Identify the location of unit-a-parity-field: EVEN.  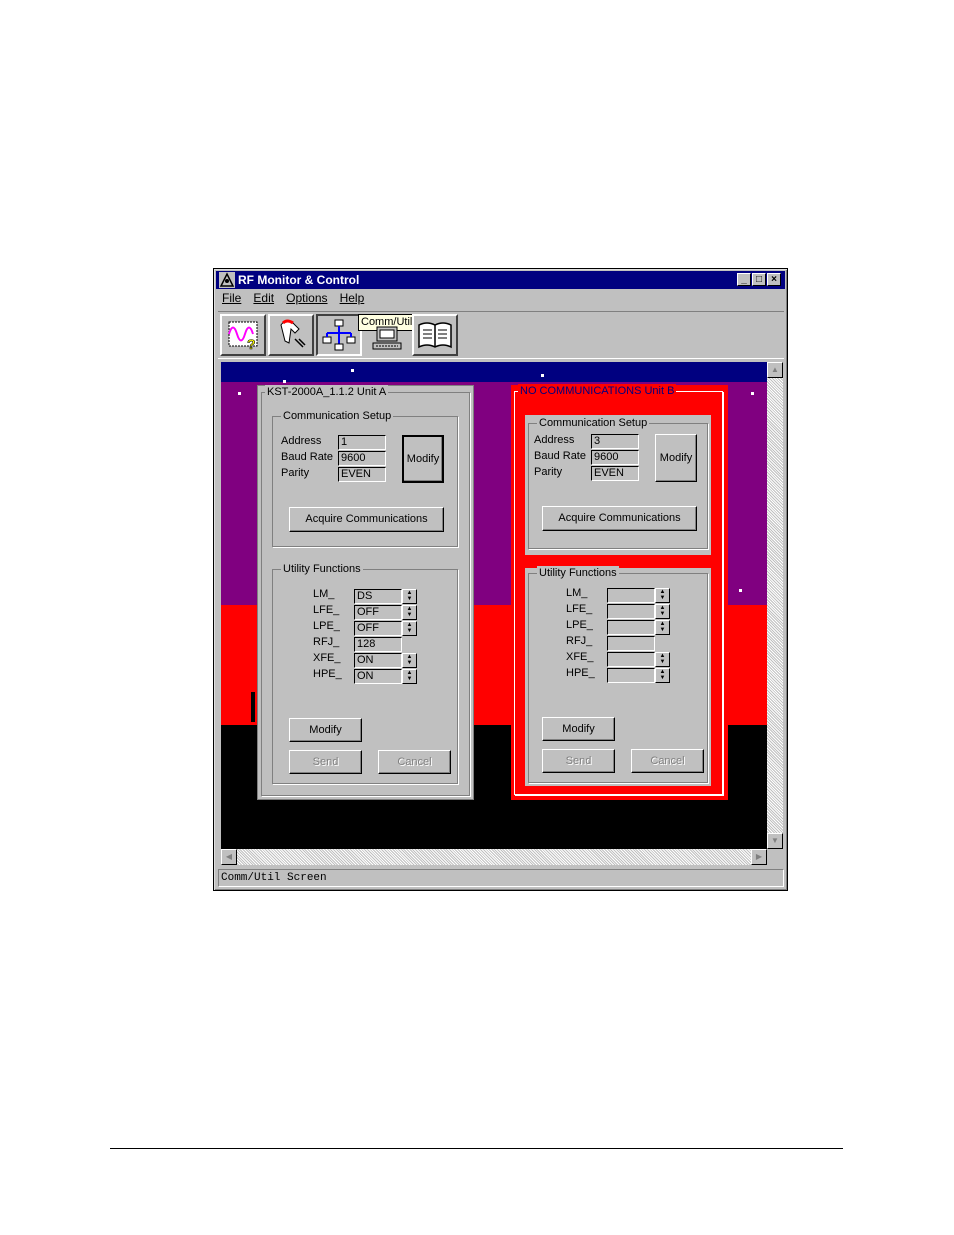
(362, 474).